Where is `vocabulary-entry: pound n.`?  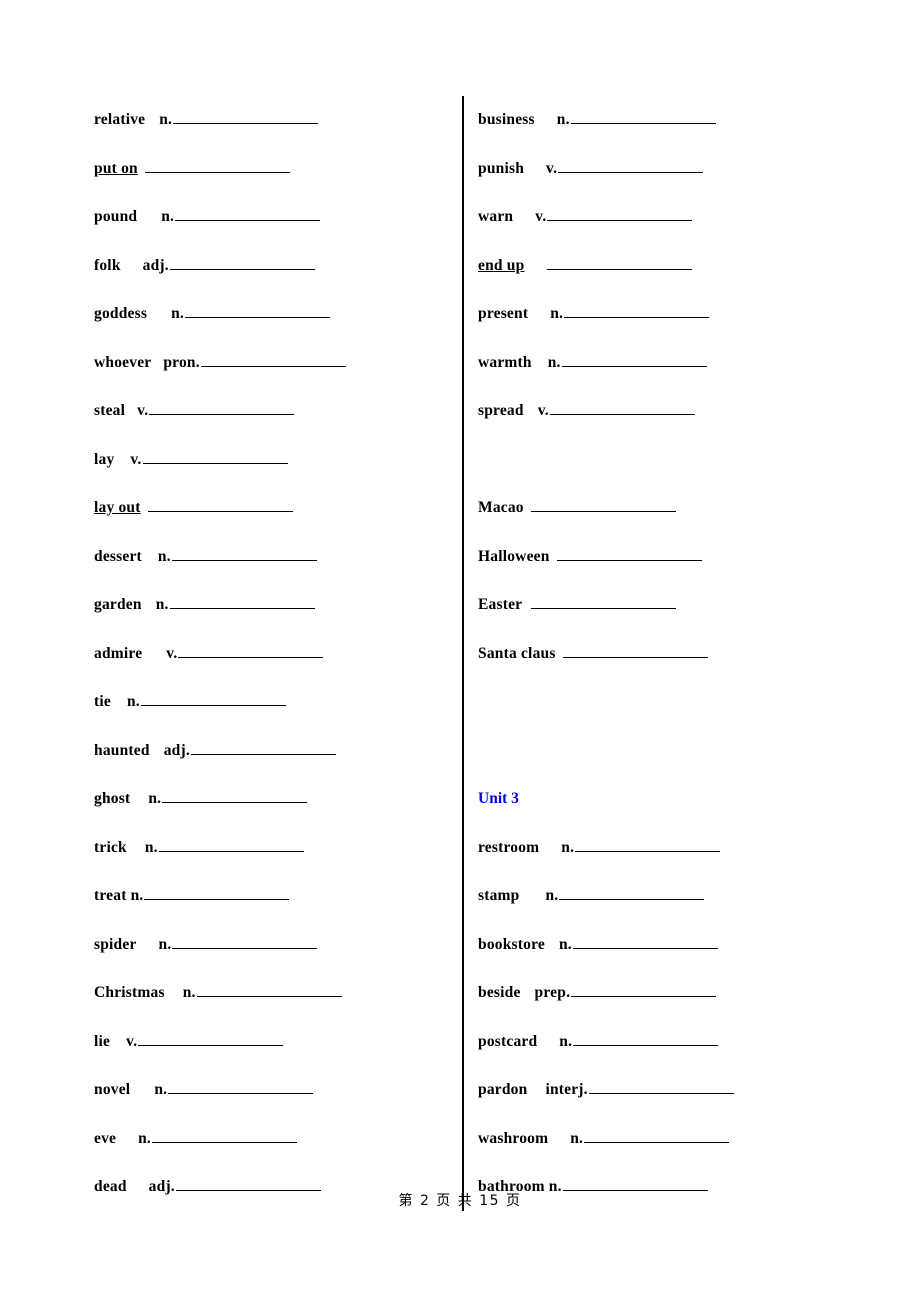 vocabulary-entry: pound n. is located at coordinates (269, 217).